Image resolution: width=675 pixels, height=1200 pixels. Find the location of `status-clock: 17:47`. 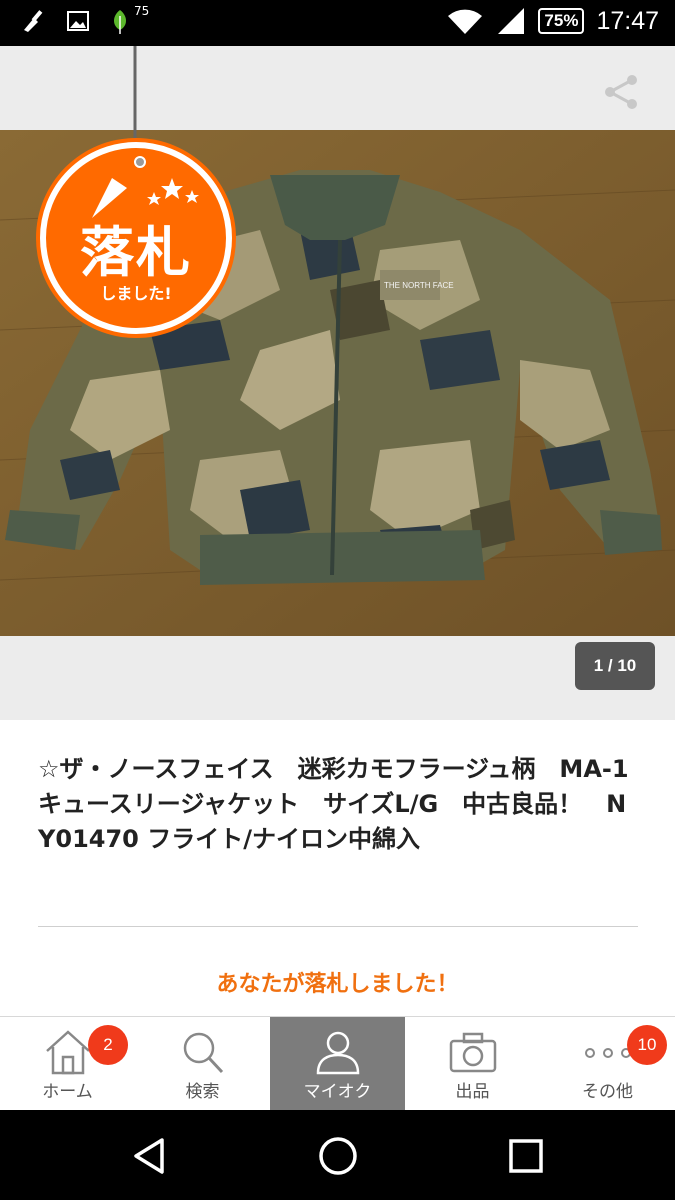

status-clock: 17:47 is located at coordinates (627, 20).